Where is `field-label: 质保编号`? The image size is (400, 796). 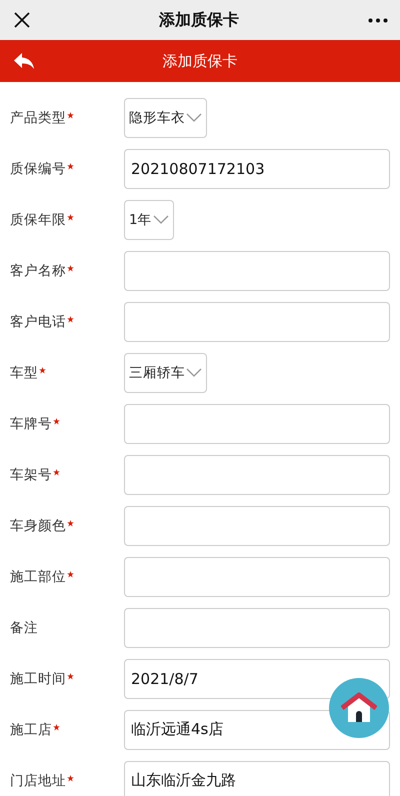
field-label: 质保编号 is located at coordinates (38, 169).